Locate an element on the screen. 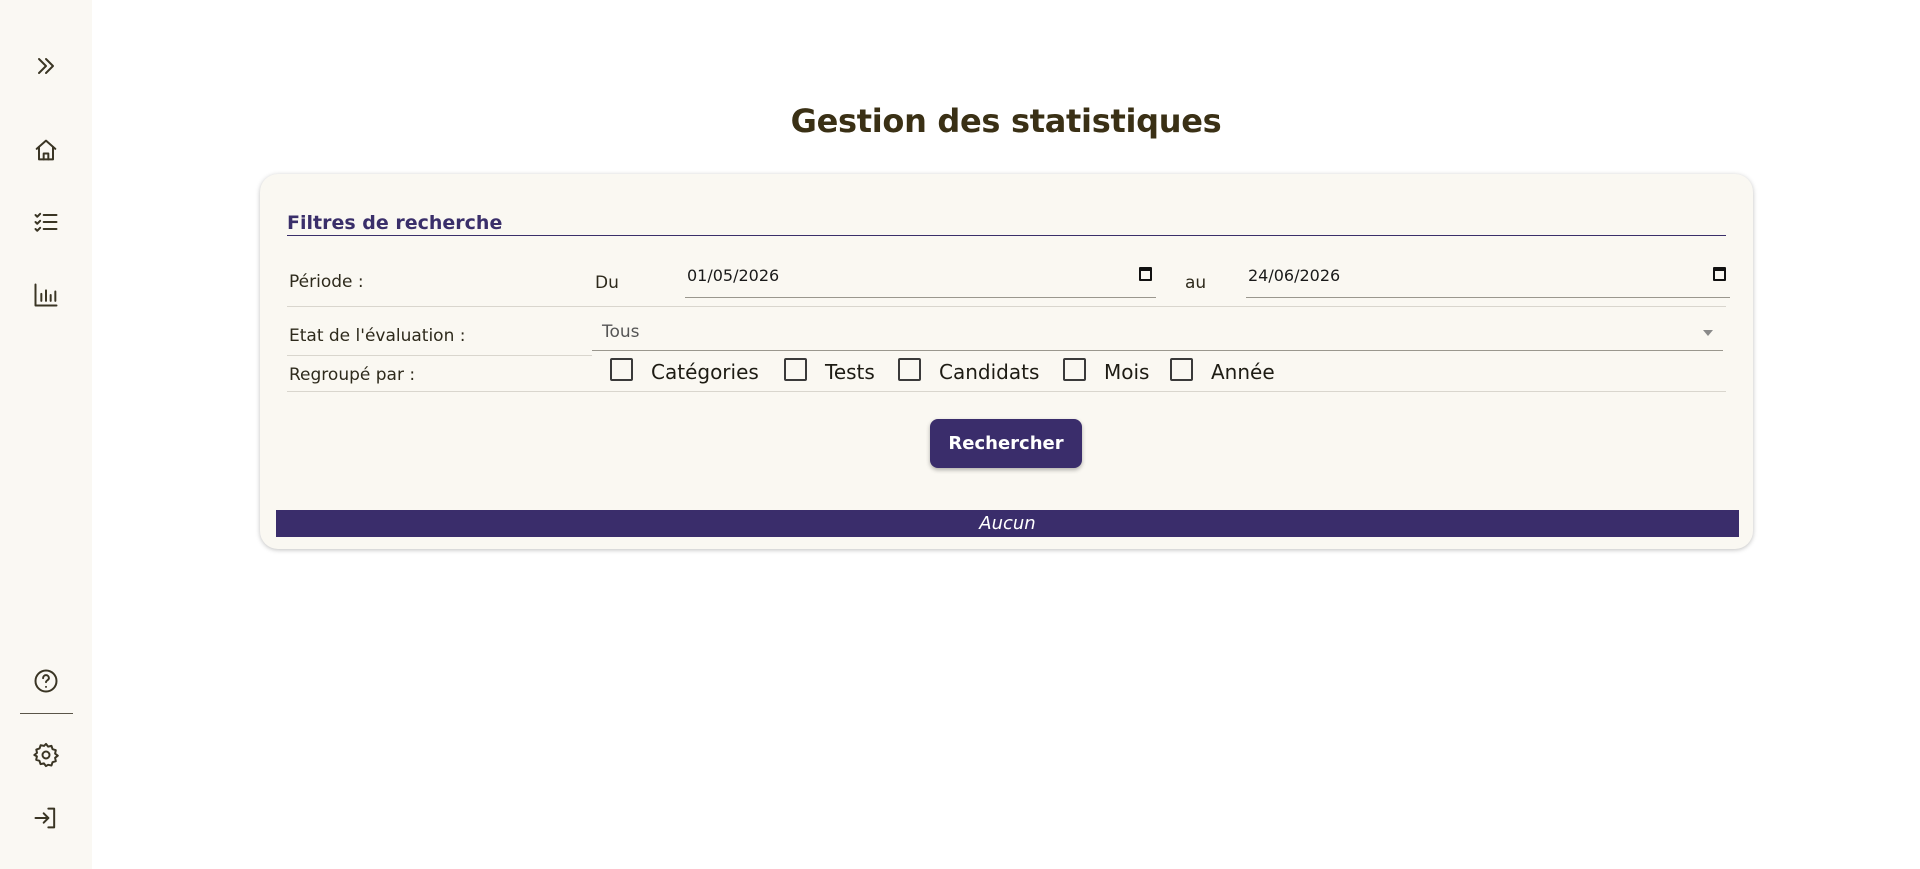 Image resolution: width=1920 pixels, height=869 pixels. sidebar-item-home is located at coordinates (46, 150).